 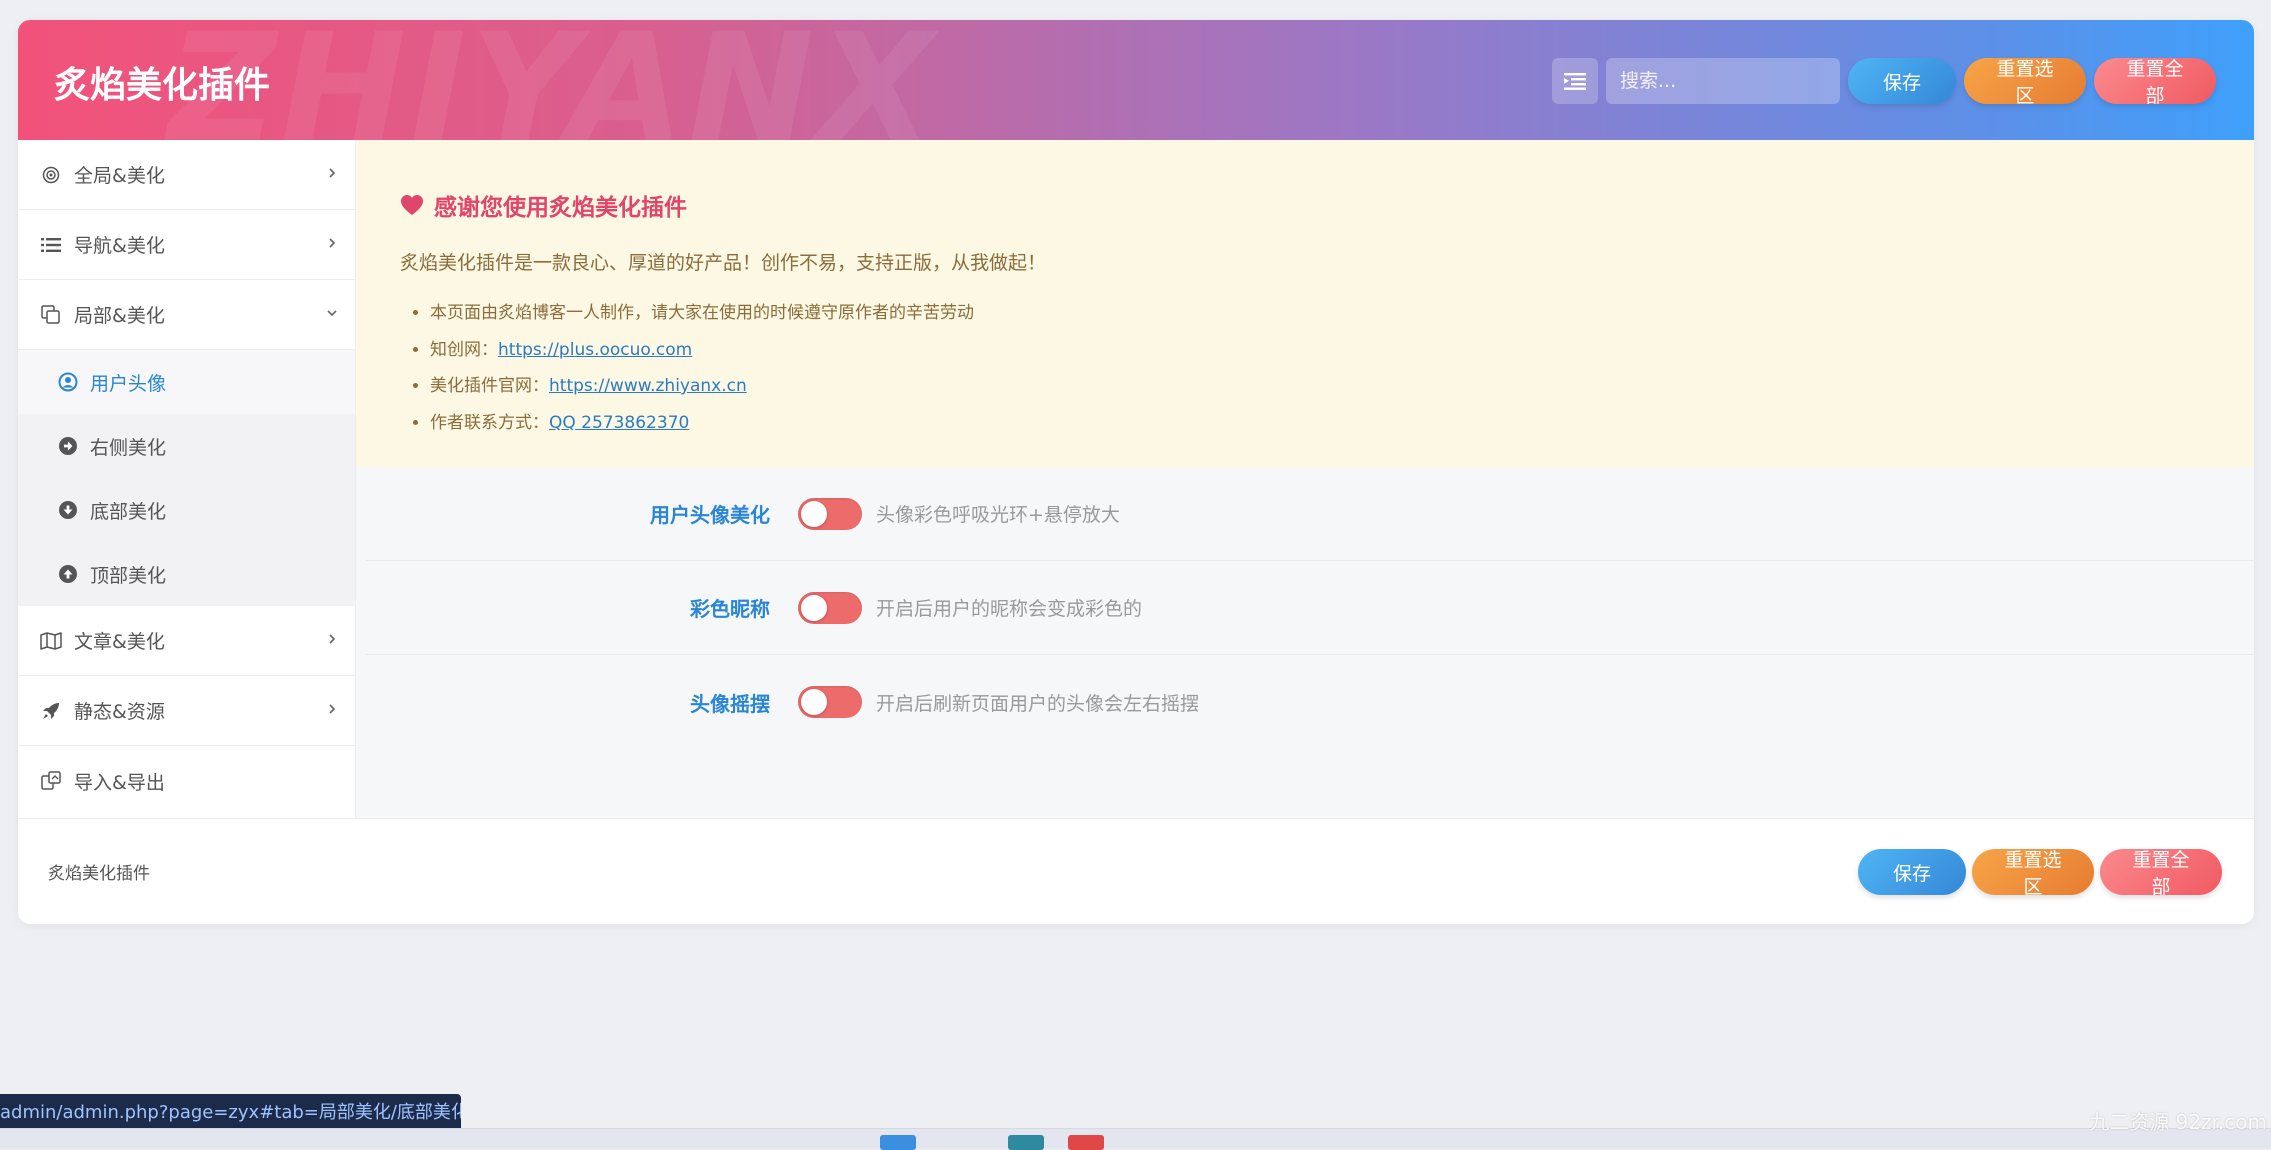 What do you see at coordinates (119, 246) in the screenshot?
I see `sidebar-item-label: 导航&美化` at bounding box center [119, 246].